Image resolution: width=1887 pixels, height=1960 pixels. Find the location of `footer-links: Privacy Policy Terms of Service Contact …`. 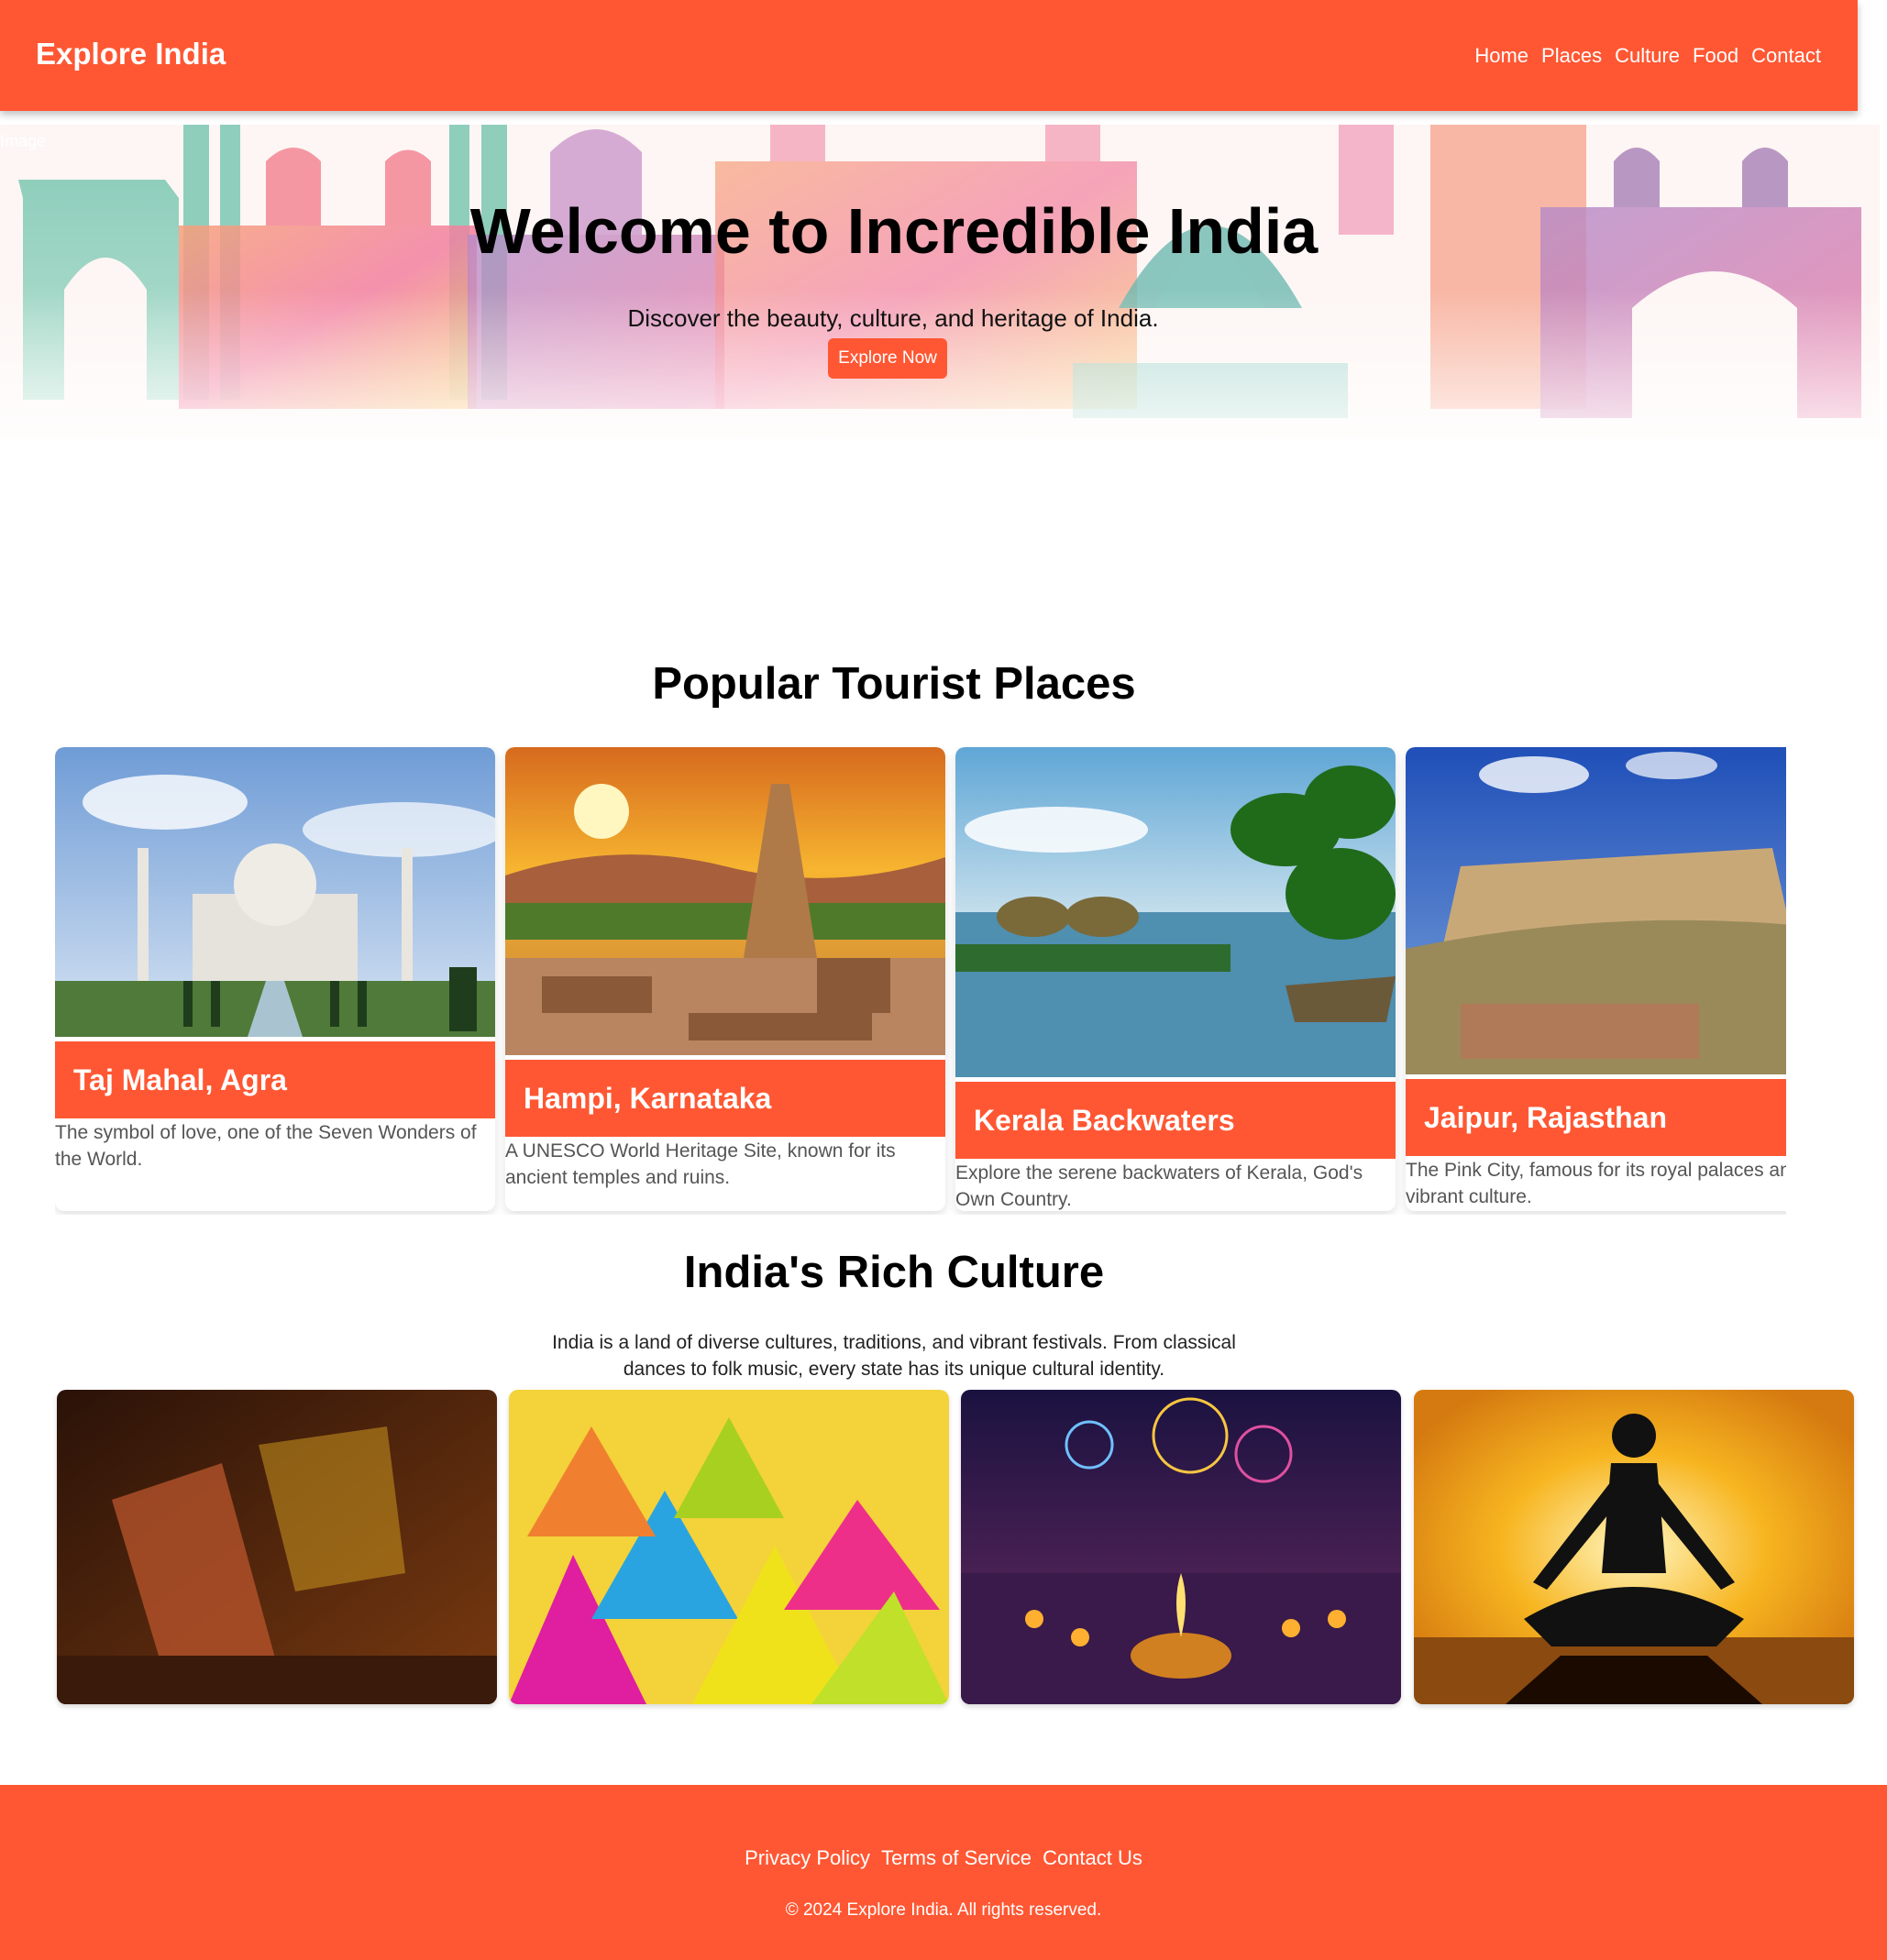

footer-links: Privacy Policy Terms of Service Contact … is located at coordinates (943, 1858).